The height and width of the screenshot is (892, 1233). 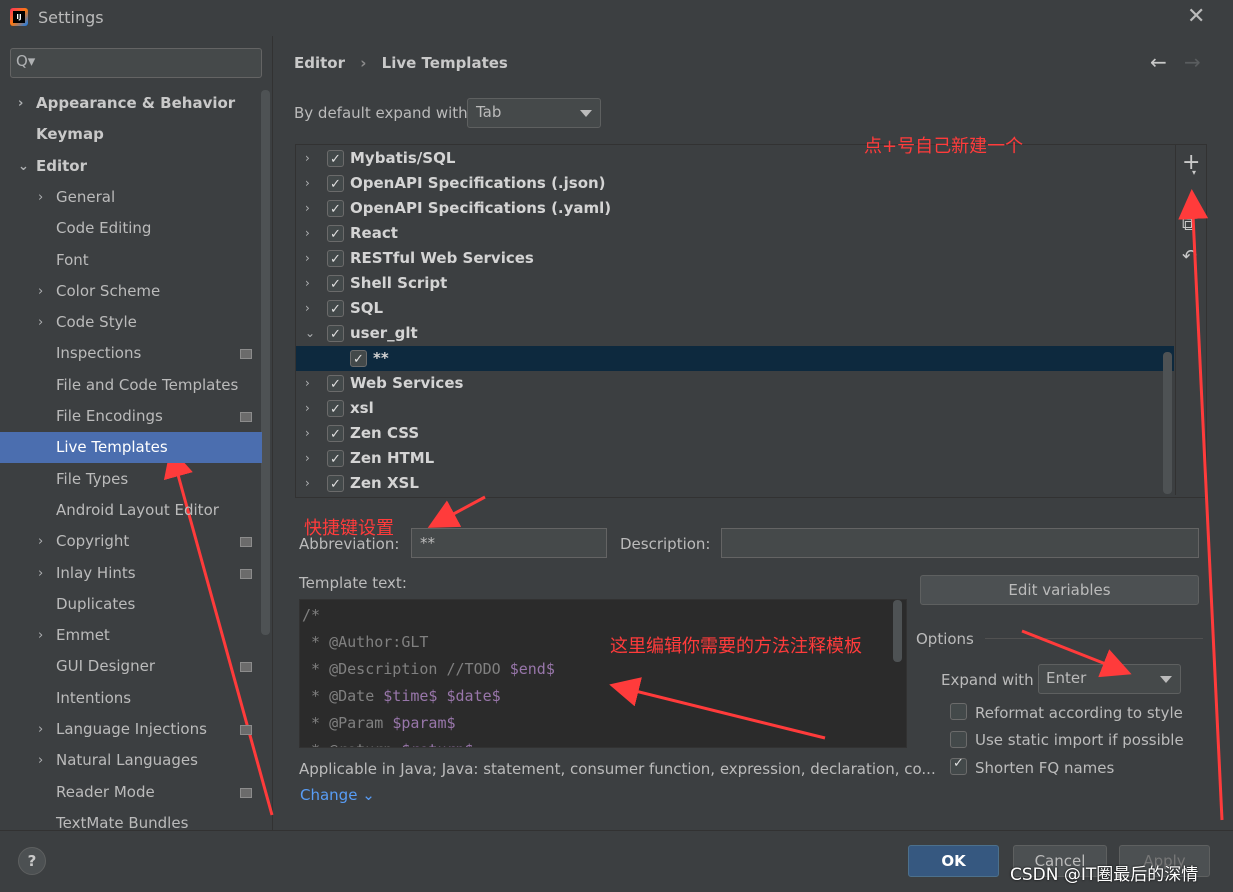 I want to click on sidebar-item-natural-languages: › Natural Languages, so click(x=131, y=760).